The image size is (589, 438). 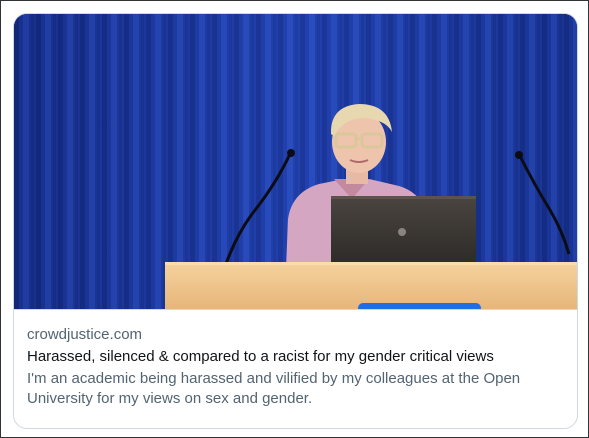 What do you see at coordinates (371, 285) in the screenshot?
I see `lectern` at bounding box center [371, 285].